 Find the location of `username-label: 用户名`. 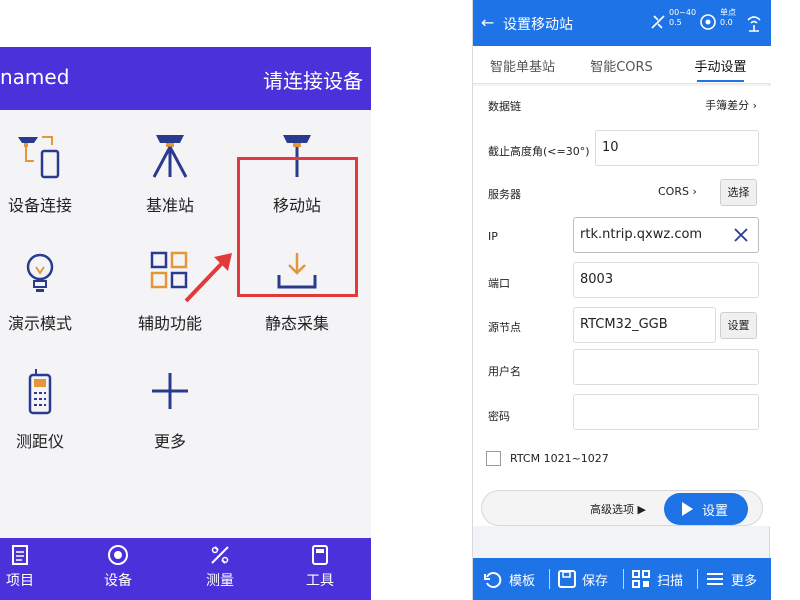

username-label: 用户名 is located at coordinates (504, 371).